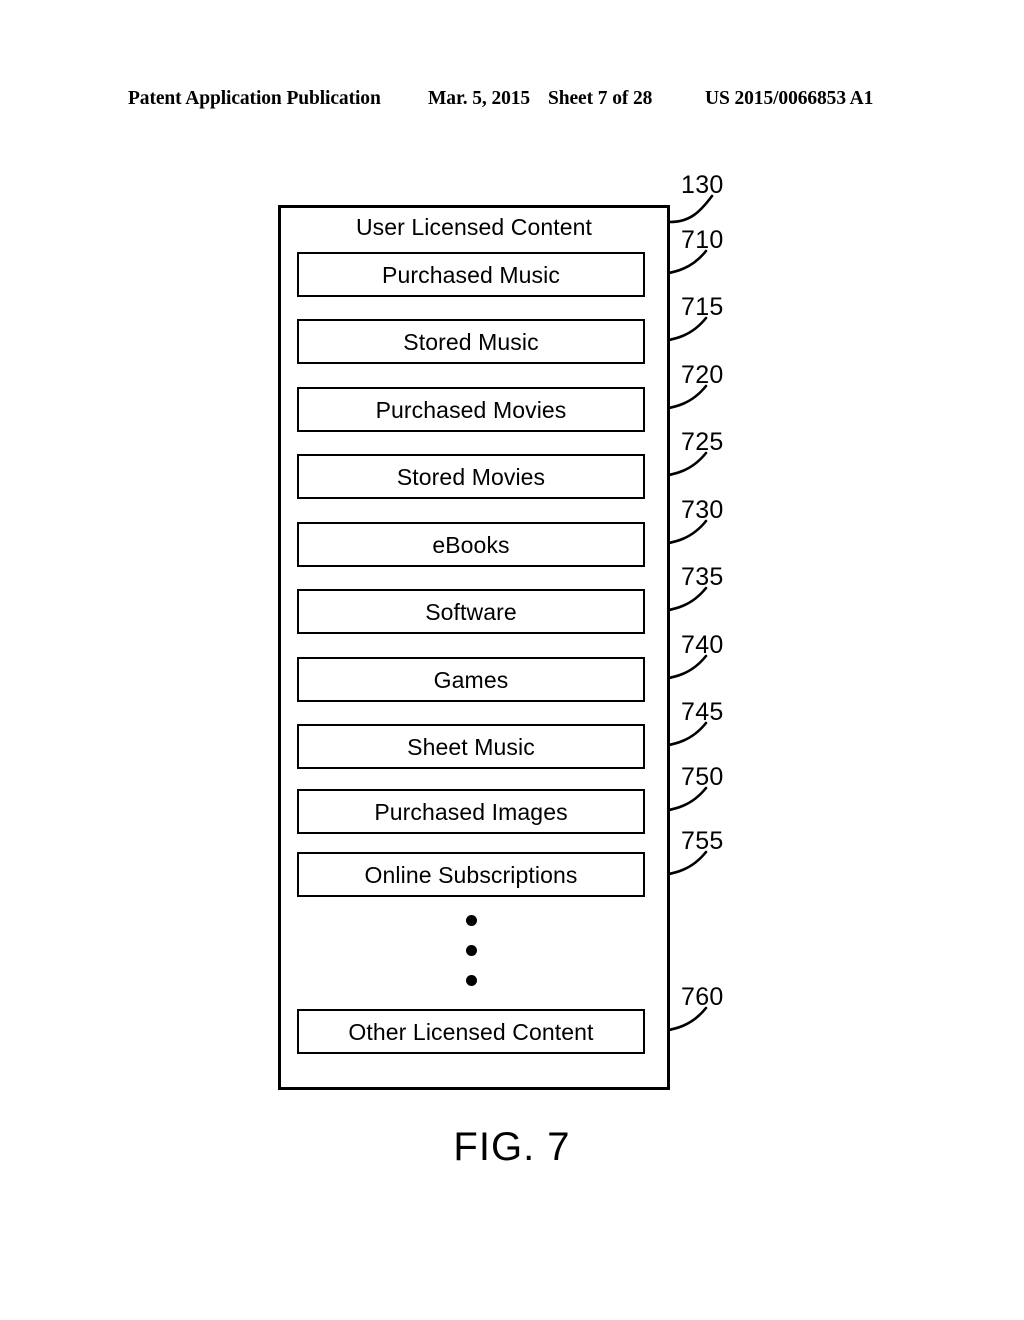 The width and height of the screenshot is (1024, 1320). I want to click on reference-numeral-720: 720, so click(702, 375).